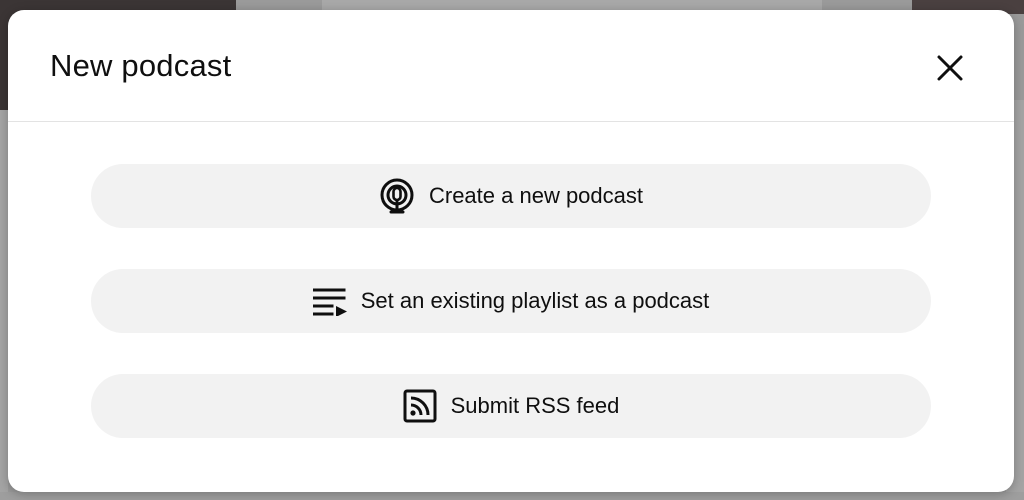 This screenshot has height=500, width=1024. Describe the element at coordinates (536, 195) in the screenshot. I see `option-label: Create a new podcast` at that location.